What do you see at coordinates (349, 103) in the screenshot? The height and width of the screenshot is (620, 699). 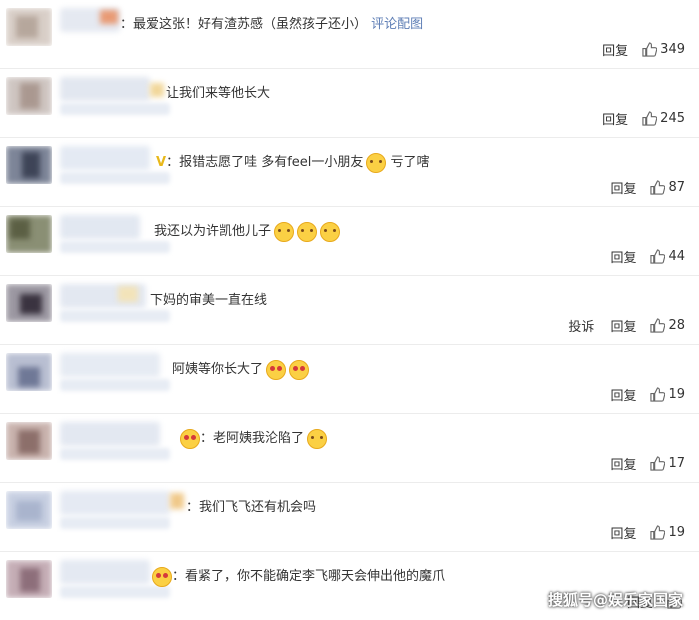 I see `comment-item: 让我们来等他长大 回复 245` at bounding box center [349, 103].